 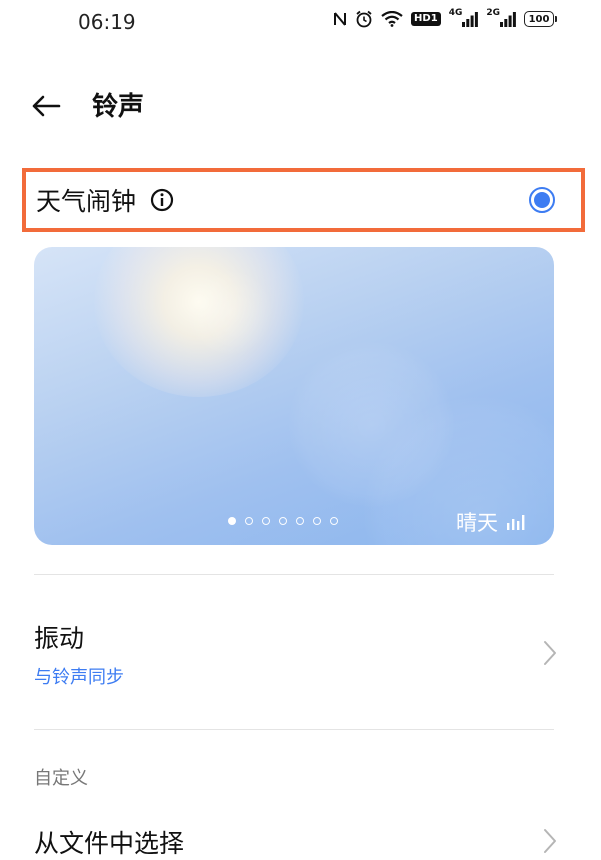 What do you see at coordinates (516, 522) in the screenshot?
I see `volume-bars-icon` at bounding box center [516, 522].